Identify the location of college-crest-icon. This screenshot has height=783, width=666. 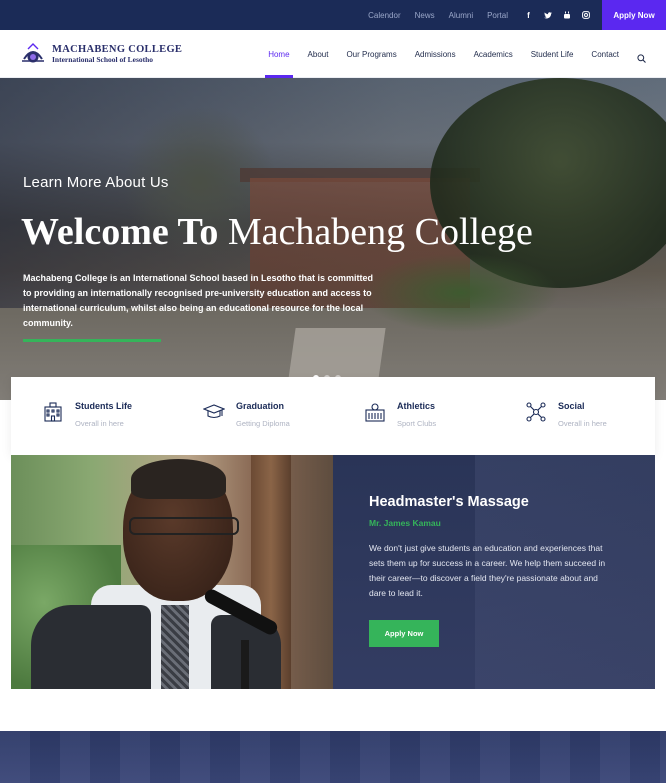
(33, 54).